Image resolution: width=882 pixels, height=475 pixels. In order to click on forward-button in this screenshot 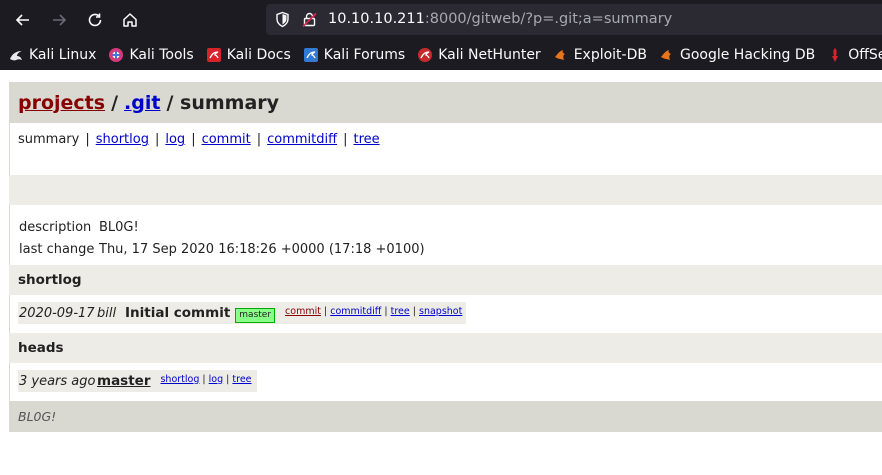, I will do `click(59, 20)`.